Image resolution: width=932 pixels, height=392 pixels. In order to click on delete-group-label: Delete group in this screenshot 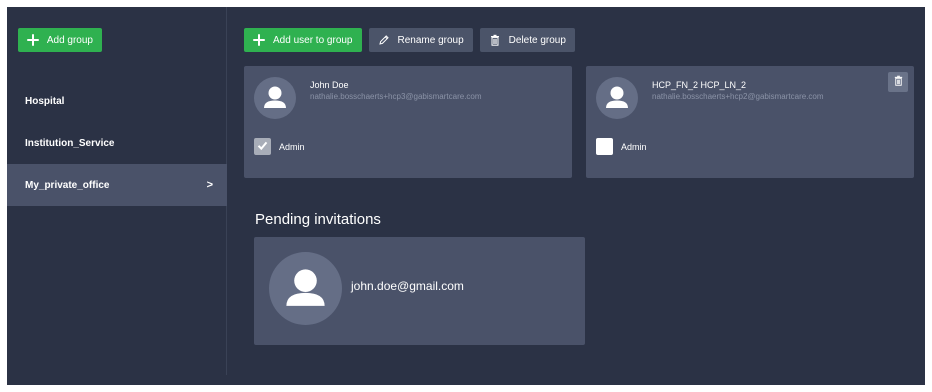, I will do `click(537, 40)`.